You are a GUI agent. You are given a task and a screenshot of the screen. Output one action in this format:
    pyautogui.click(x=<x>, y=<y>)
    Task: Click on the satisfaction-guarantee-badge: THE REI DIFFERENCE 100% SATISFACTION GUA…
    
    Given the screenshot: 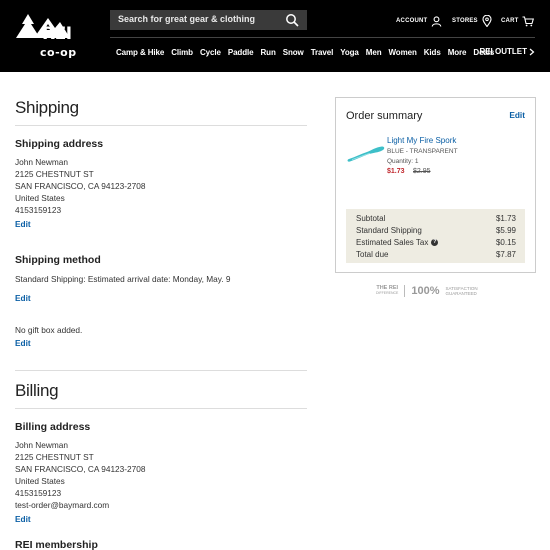 What is the action you would take?
    pyautogui.click(x=427, y=291)
    